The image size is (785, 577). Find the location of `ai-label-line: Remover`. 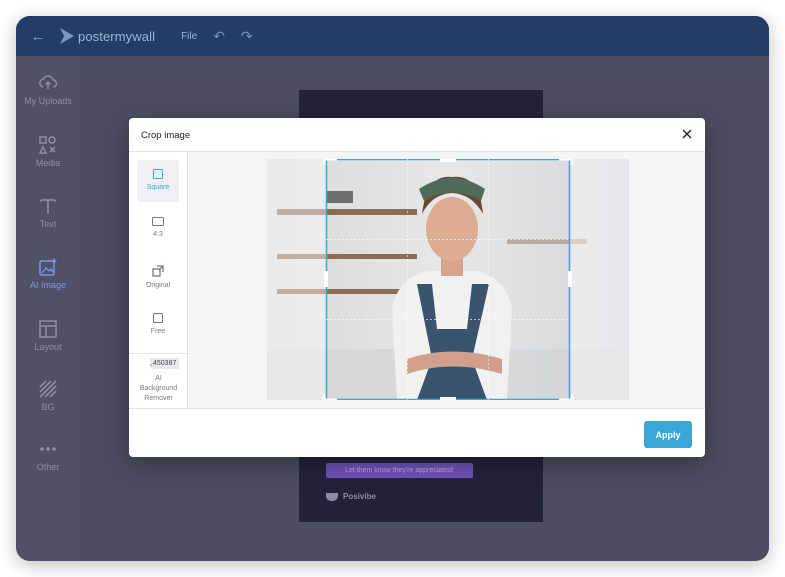

ai-label-line: Remover is located at coordinates (158, 398).